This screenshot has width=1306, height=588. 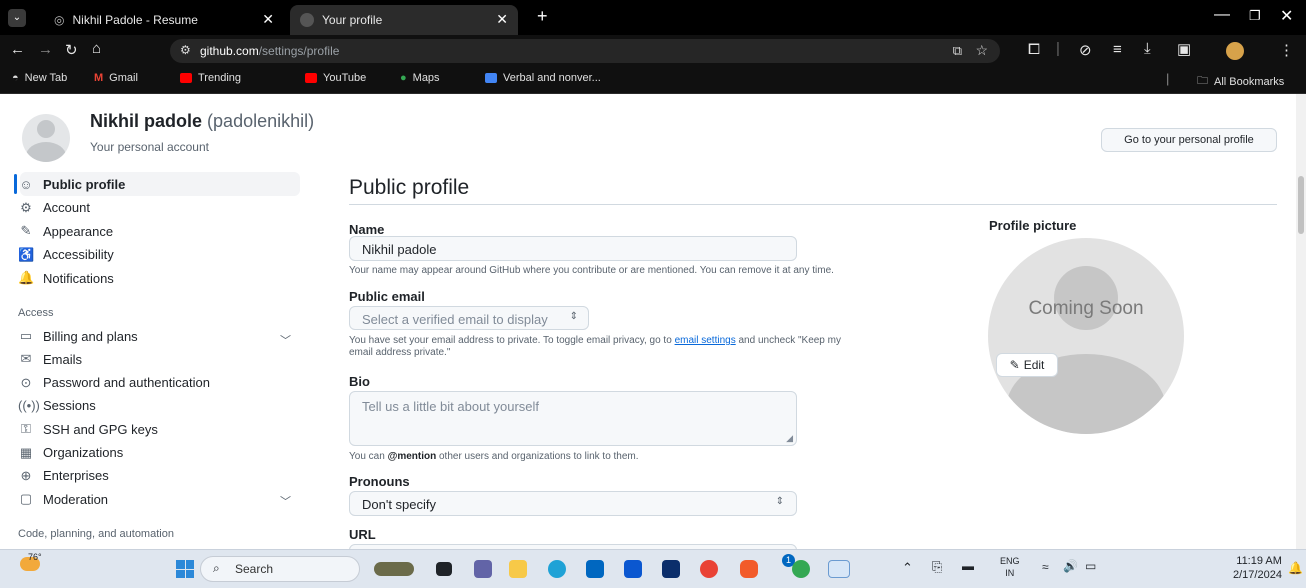 I want to click on bookmark-gmail: M Gmail, so click(x=116, y=78).